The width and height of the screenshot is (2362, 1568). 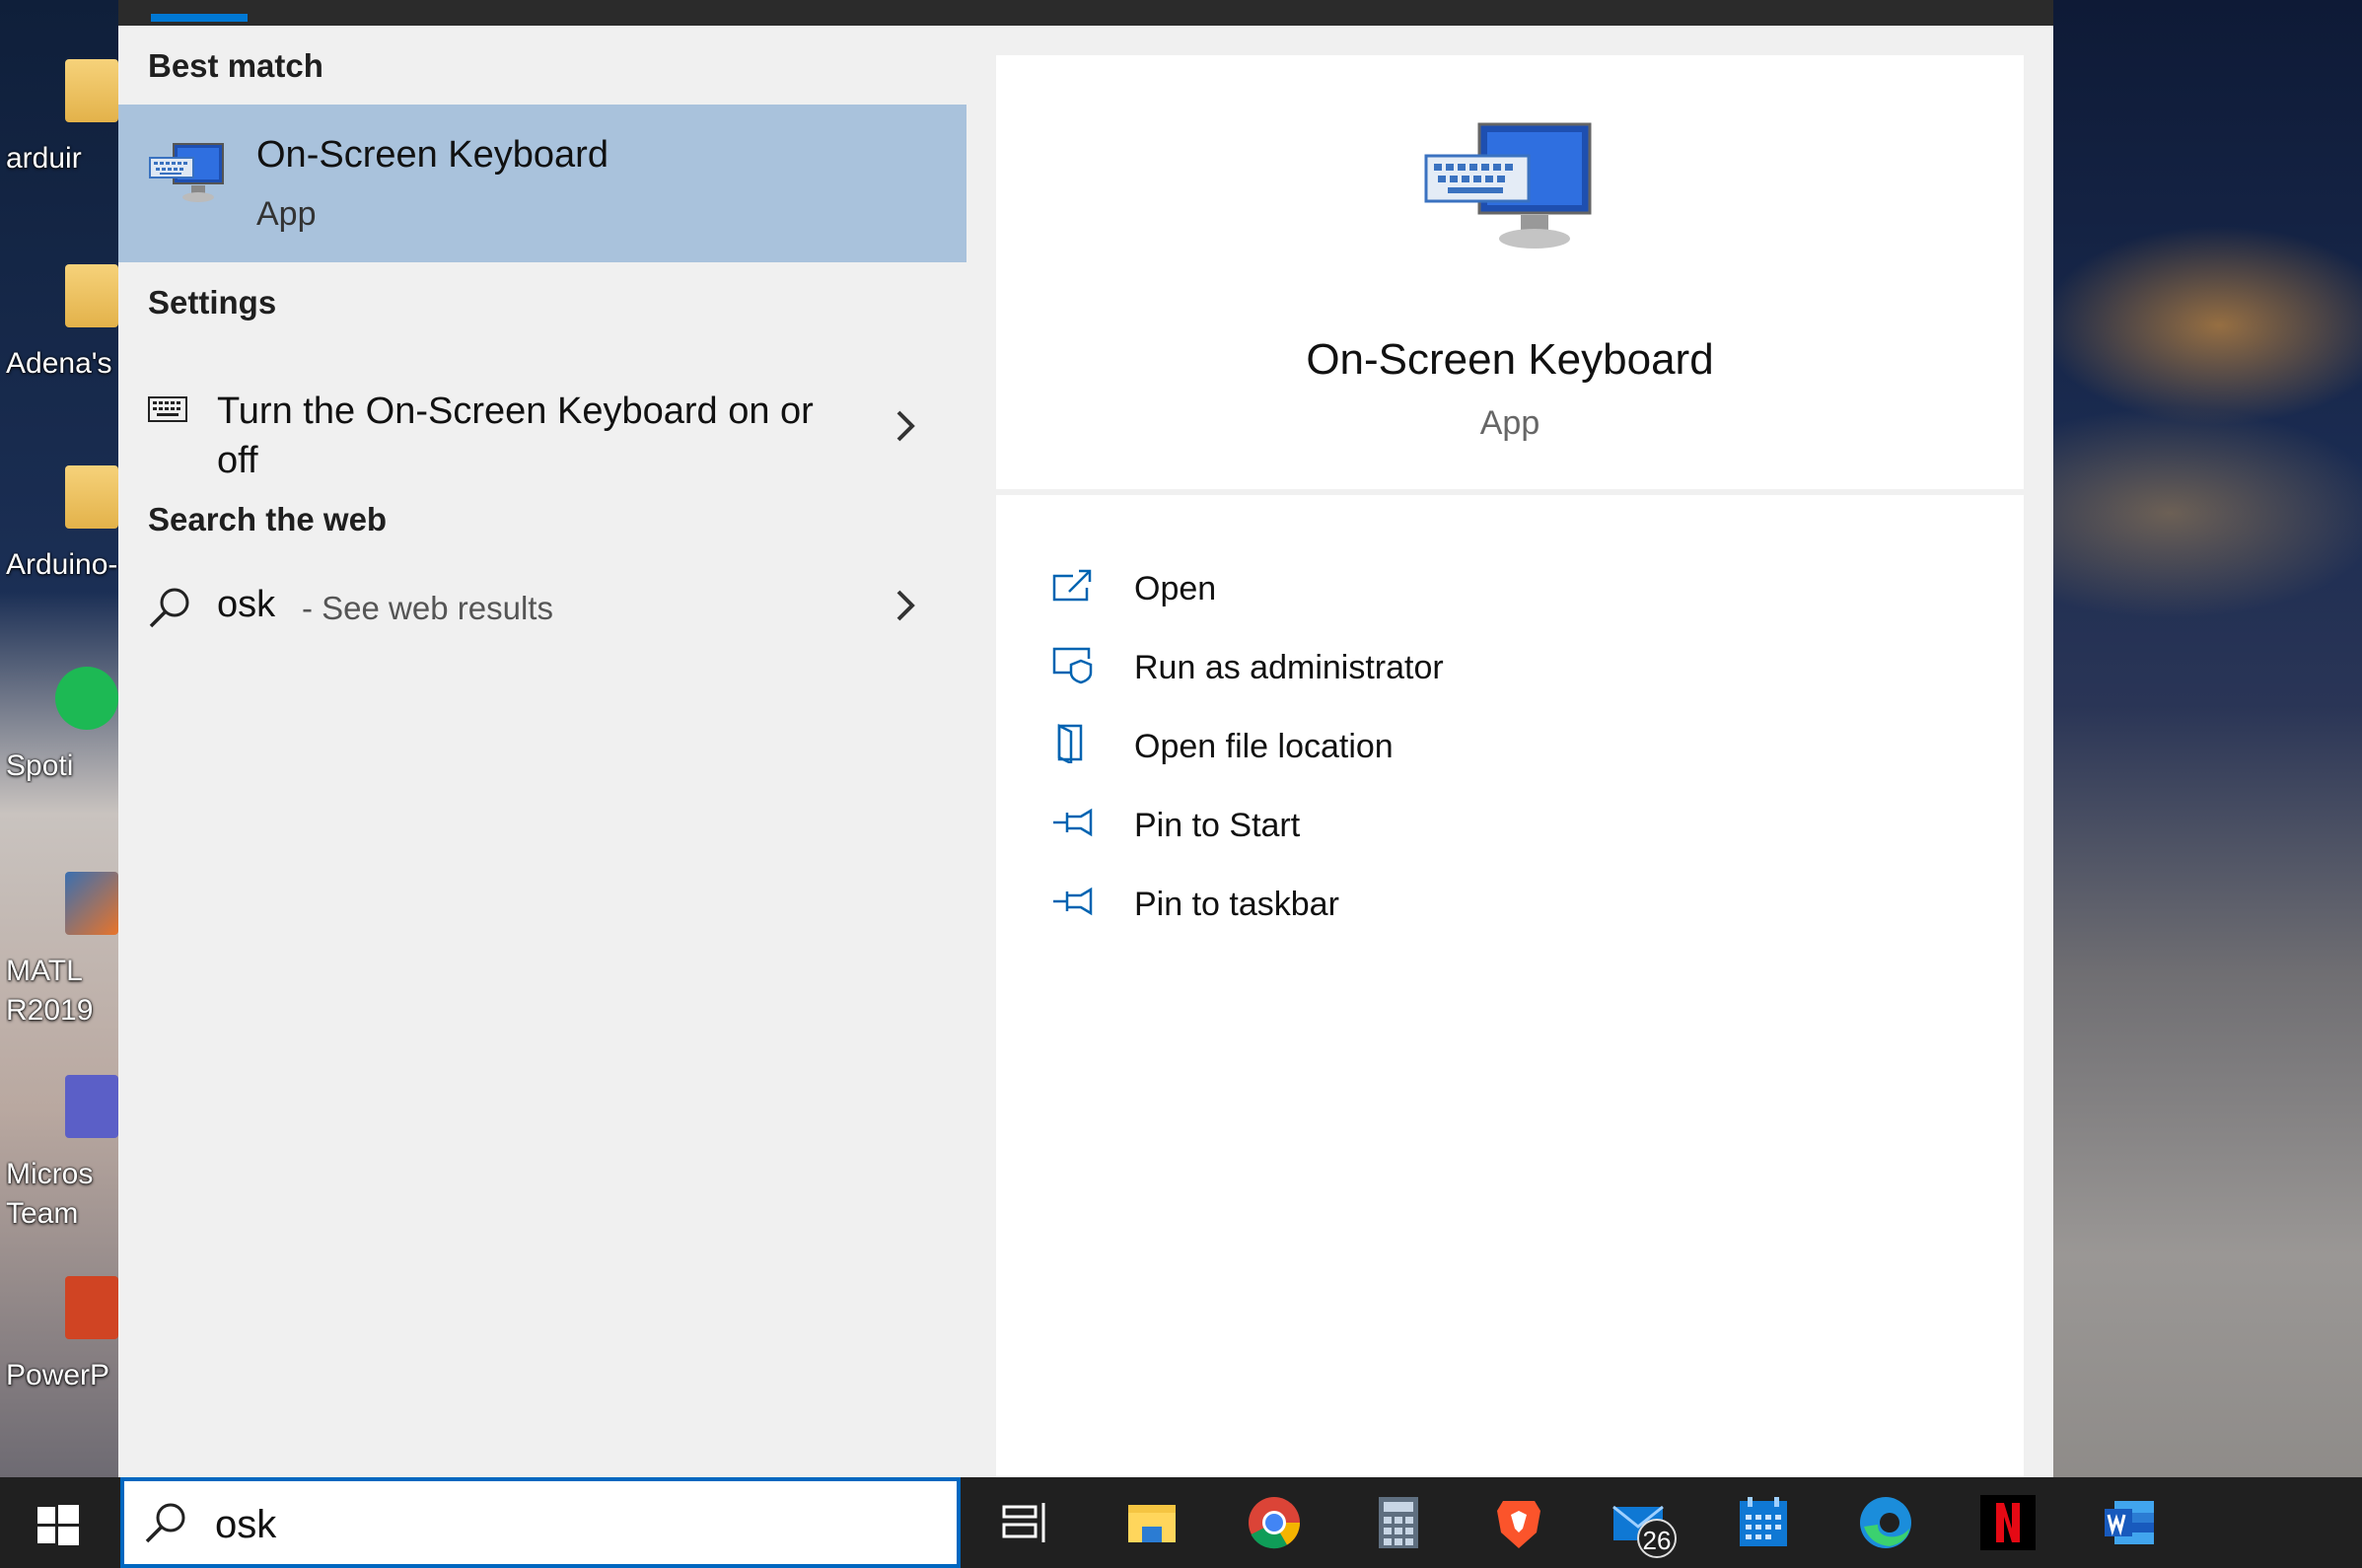 I want to click on matlab-icon, so click(x=91, y=903).